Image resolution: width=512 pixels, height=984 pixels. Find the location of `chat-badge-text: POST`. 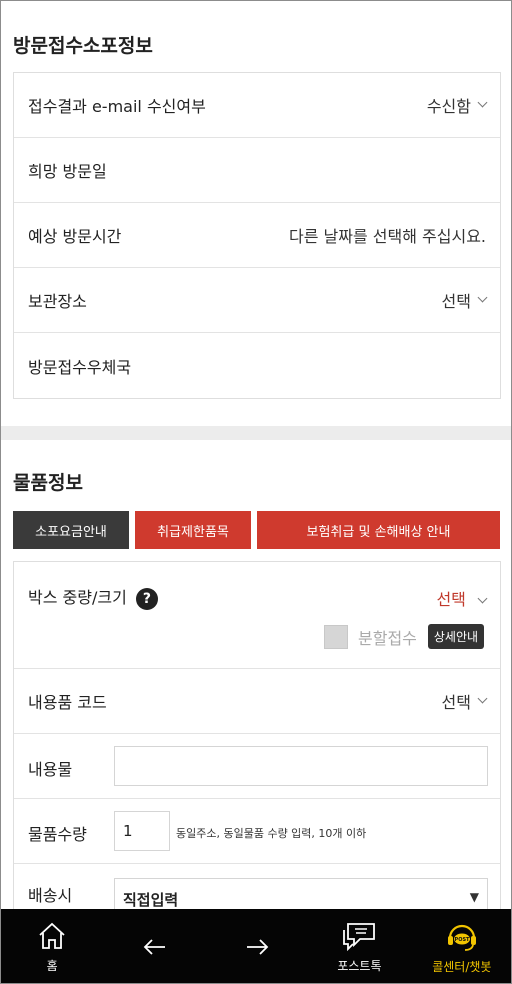

chat-badge-text: POST is located at coordinates (462, 940).